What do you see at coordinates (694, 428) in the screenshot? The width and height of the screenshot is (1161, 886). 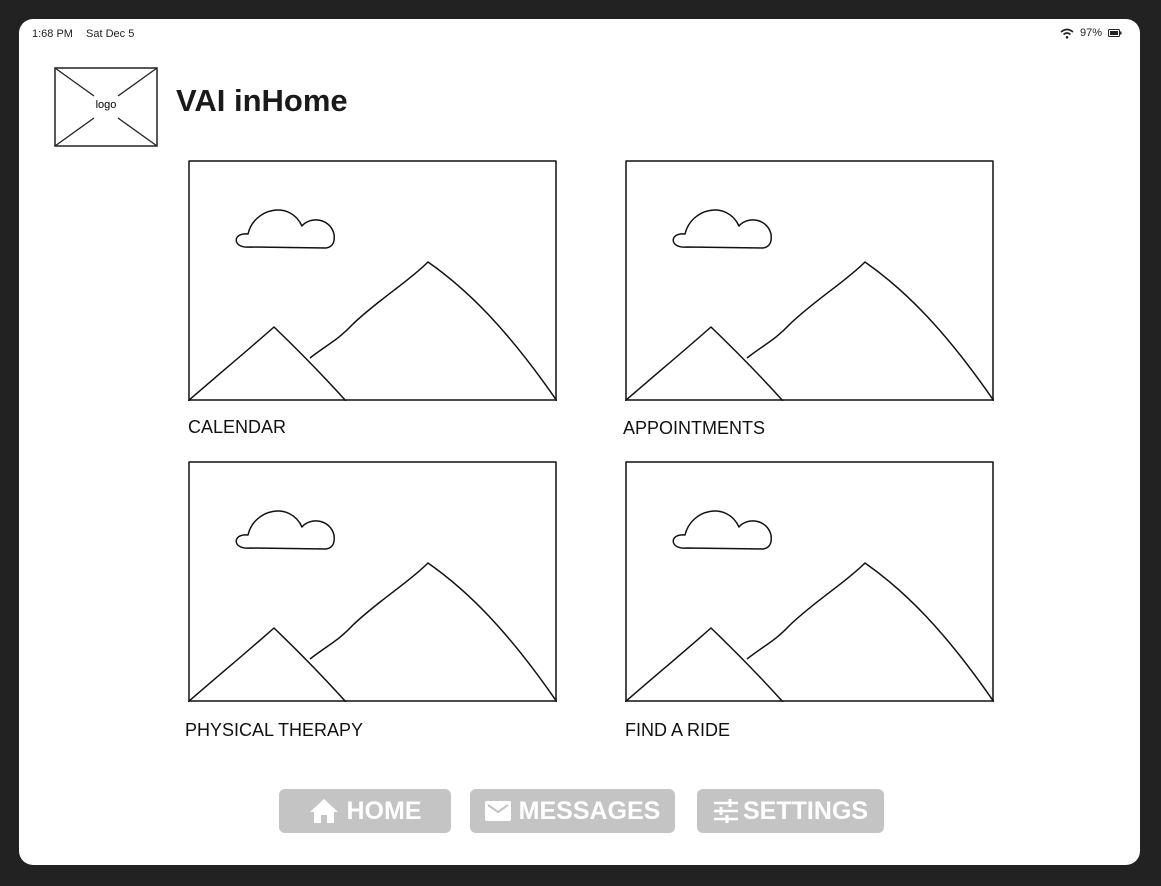 I see `tile-label-appointments: APPOINTMENTS` at bounding box center [694, 428].